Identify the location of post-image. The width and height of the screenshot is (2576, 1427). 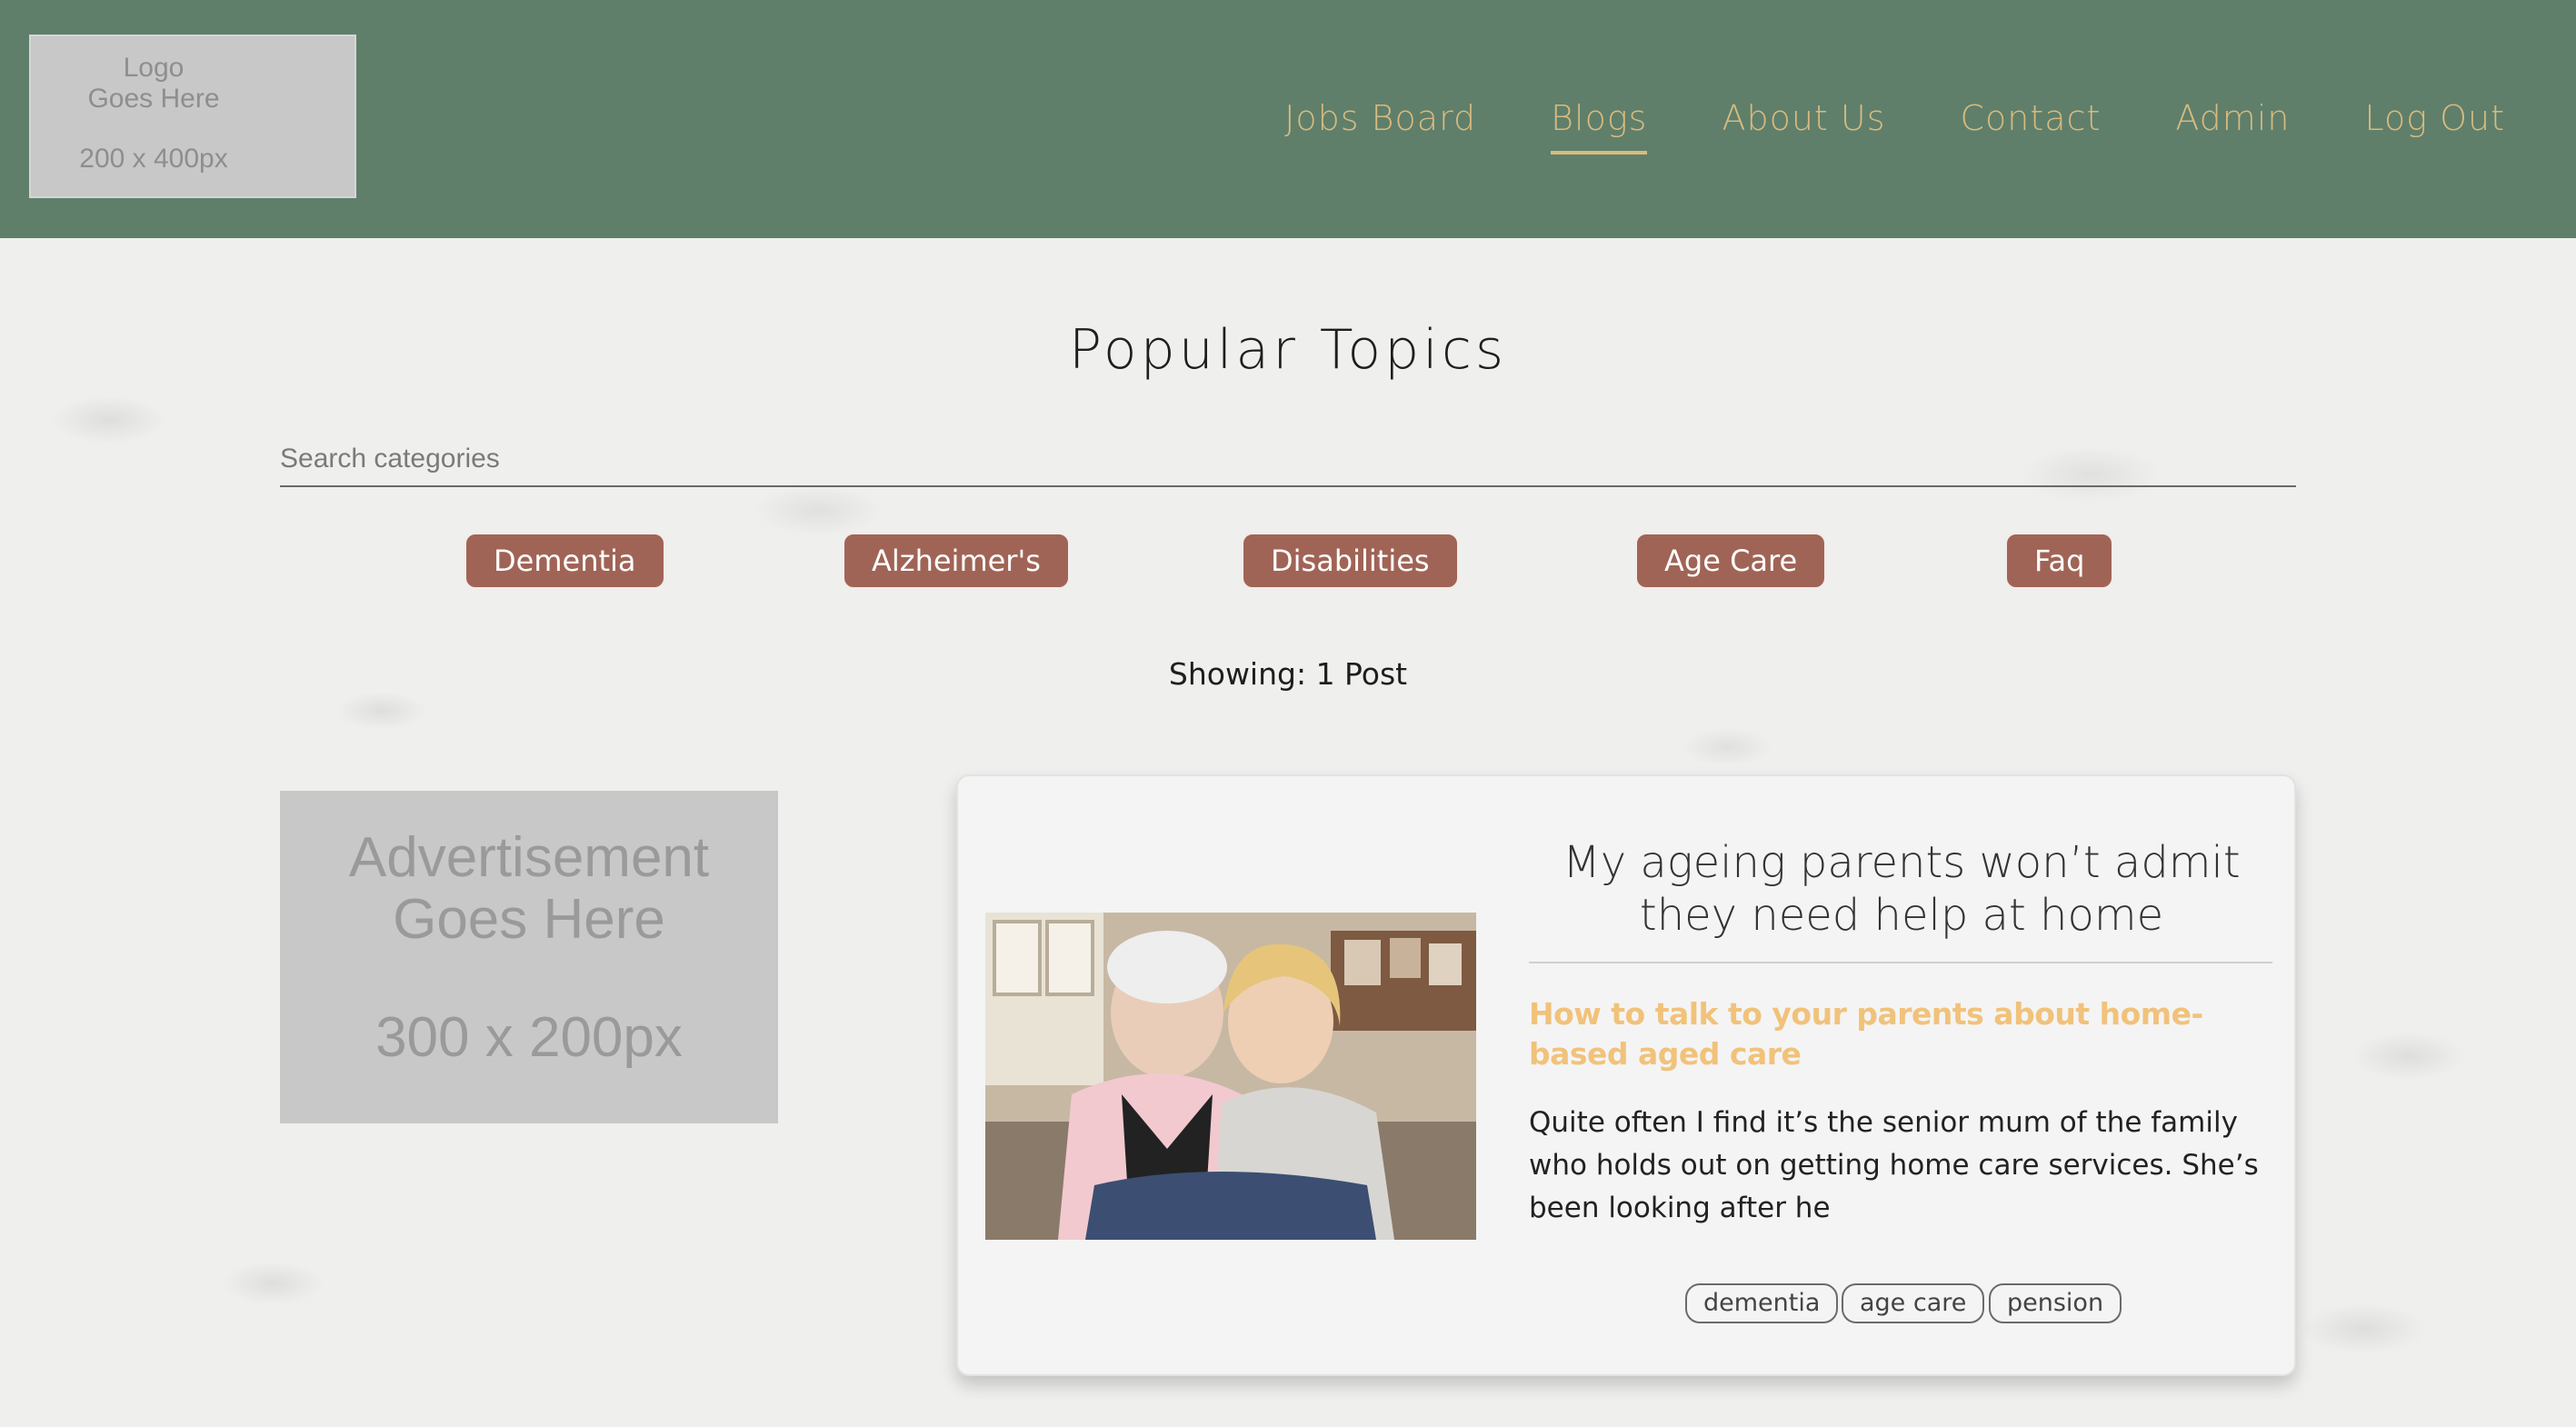
(1230, 1076).